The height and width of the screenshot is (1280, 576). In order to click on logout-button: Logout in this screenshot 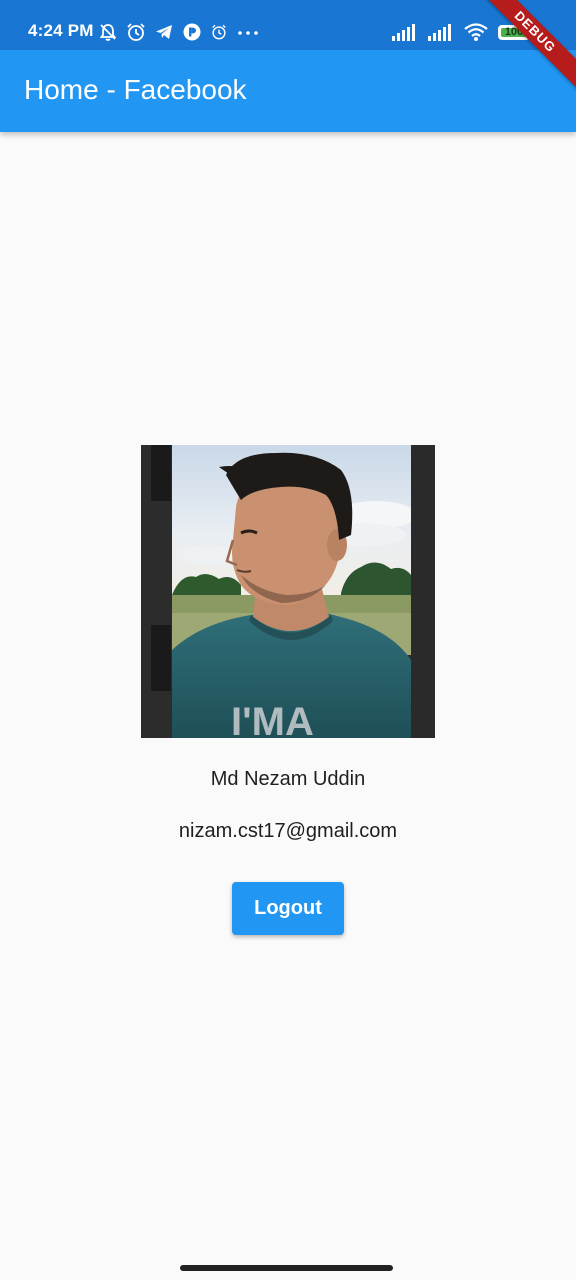, I will do `click(288, 908)`.